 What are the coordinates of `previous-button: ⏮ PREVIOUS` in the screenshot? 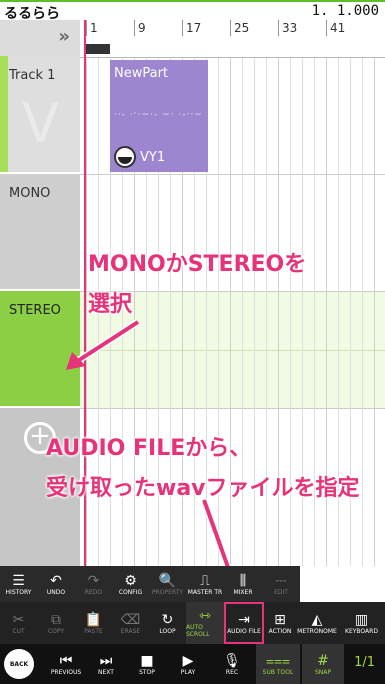 It's located at (66, 664).